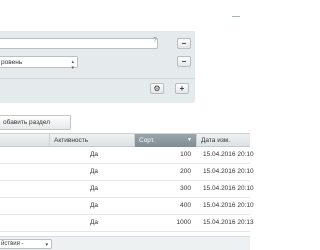 This screenshot has width=320, height=250. Describe the element at coordinates (236, 16) in the screenshot. I see `collapse-dash` at that location.